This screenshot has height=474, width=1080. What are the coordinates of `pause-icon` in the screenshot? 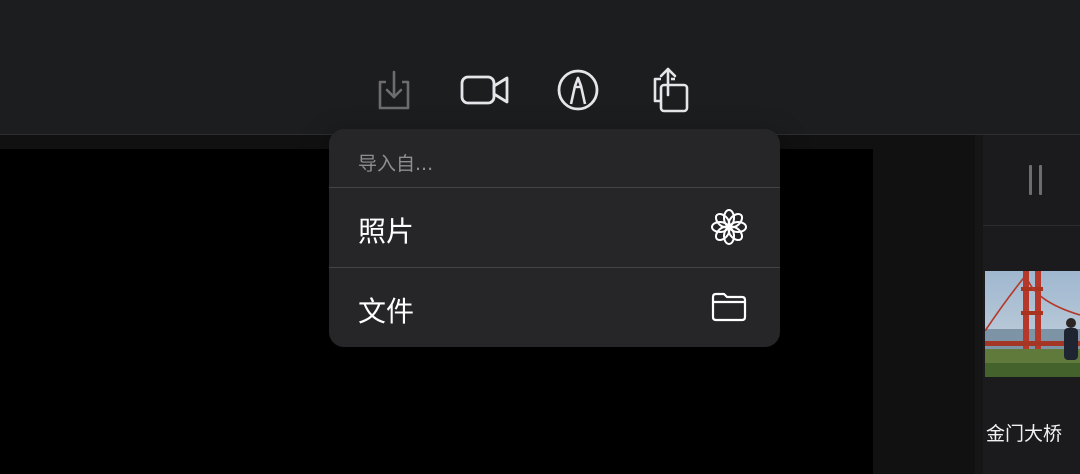 It's located at (1038, 180).